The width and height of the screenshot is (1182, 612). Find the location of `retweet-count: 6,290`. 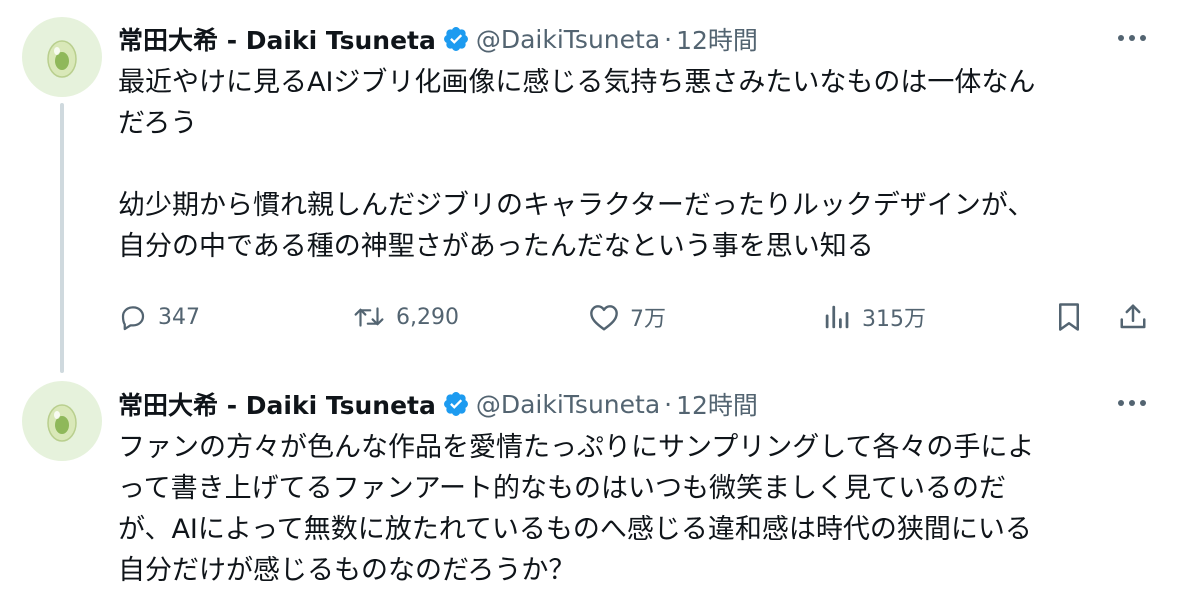

retweet-count: 6,290 is located at coordinates (427, 317).